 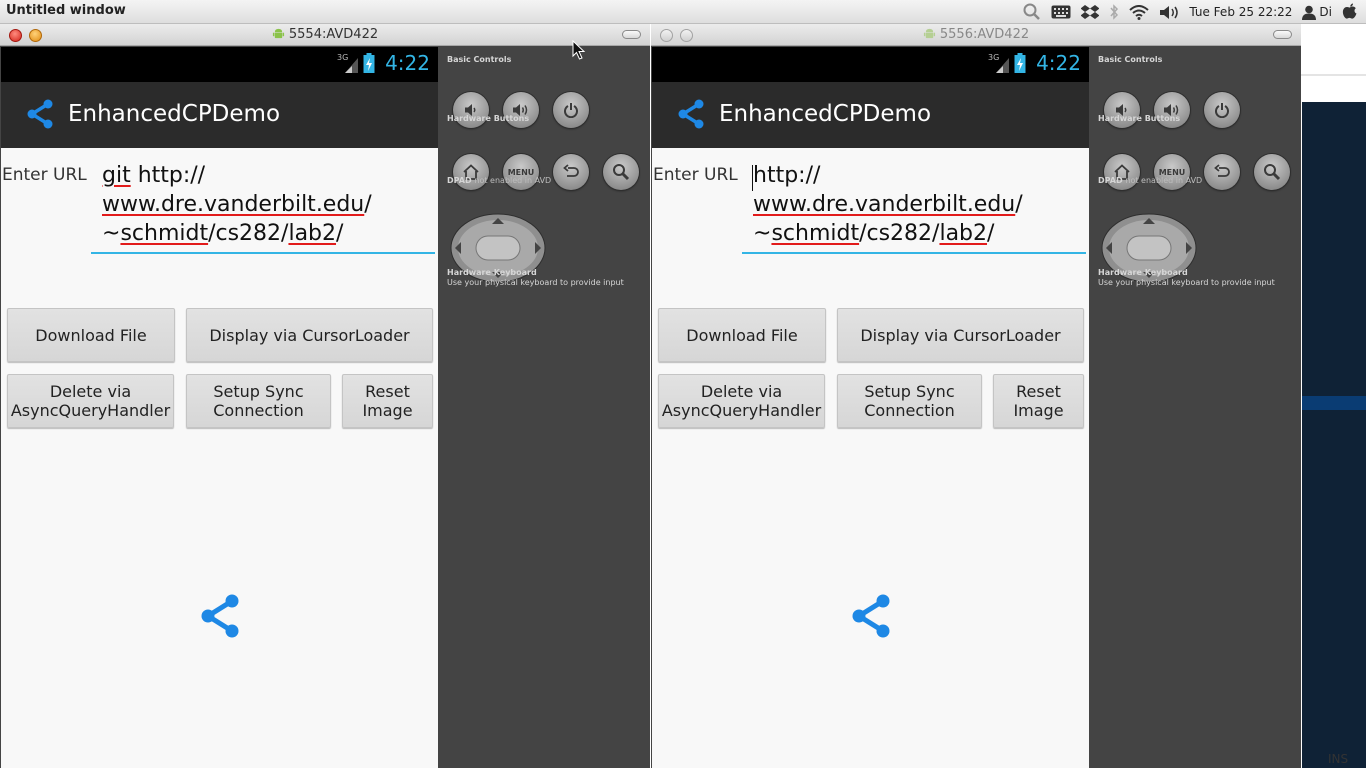 What do you see at coordinates (1139, 12) in the screenshot?
I see `wifi-icon` at bounding box center [1139, 12].